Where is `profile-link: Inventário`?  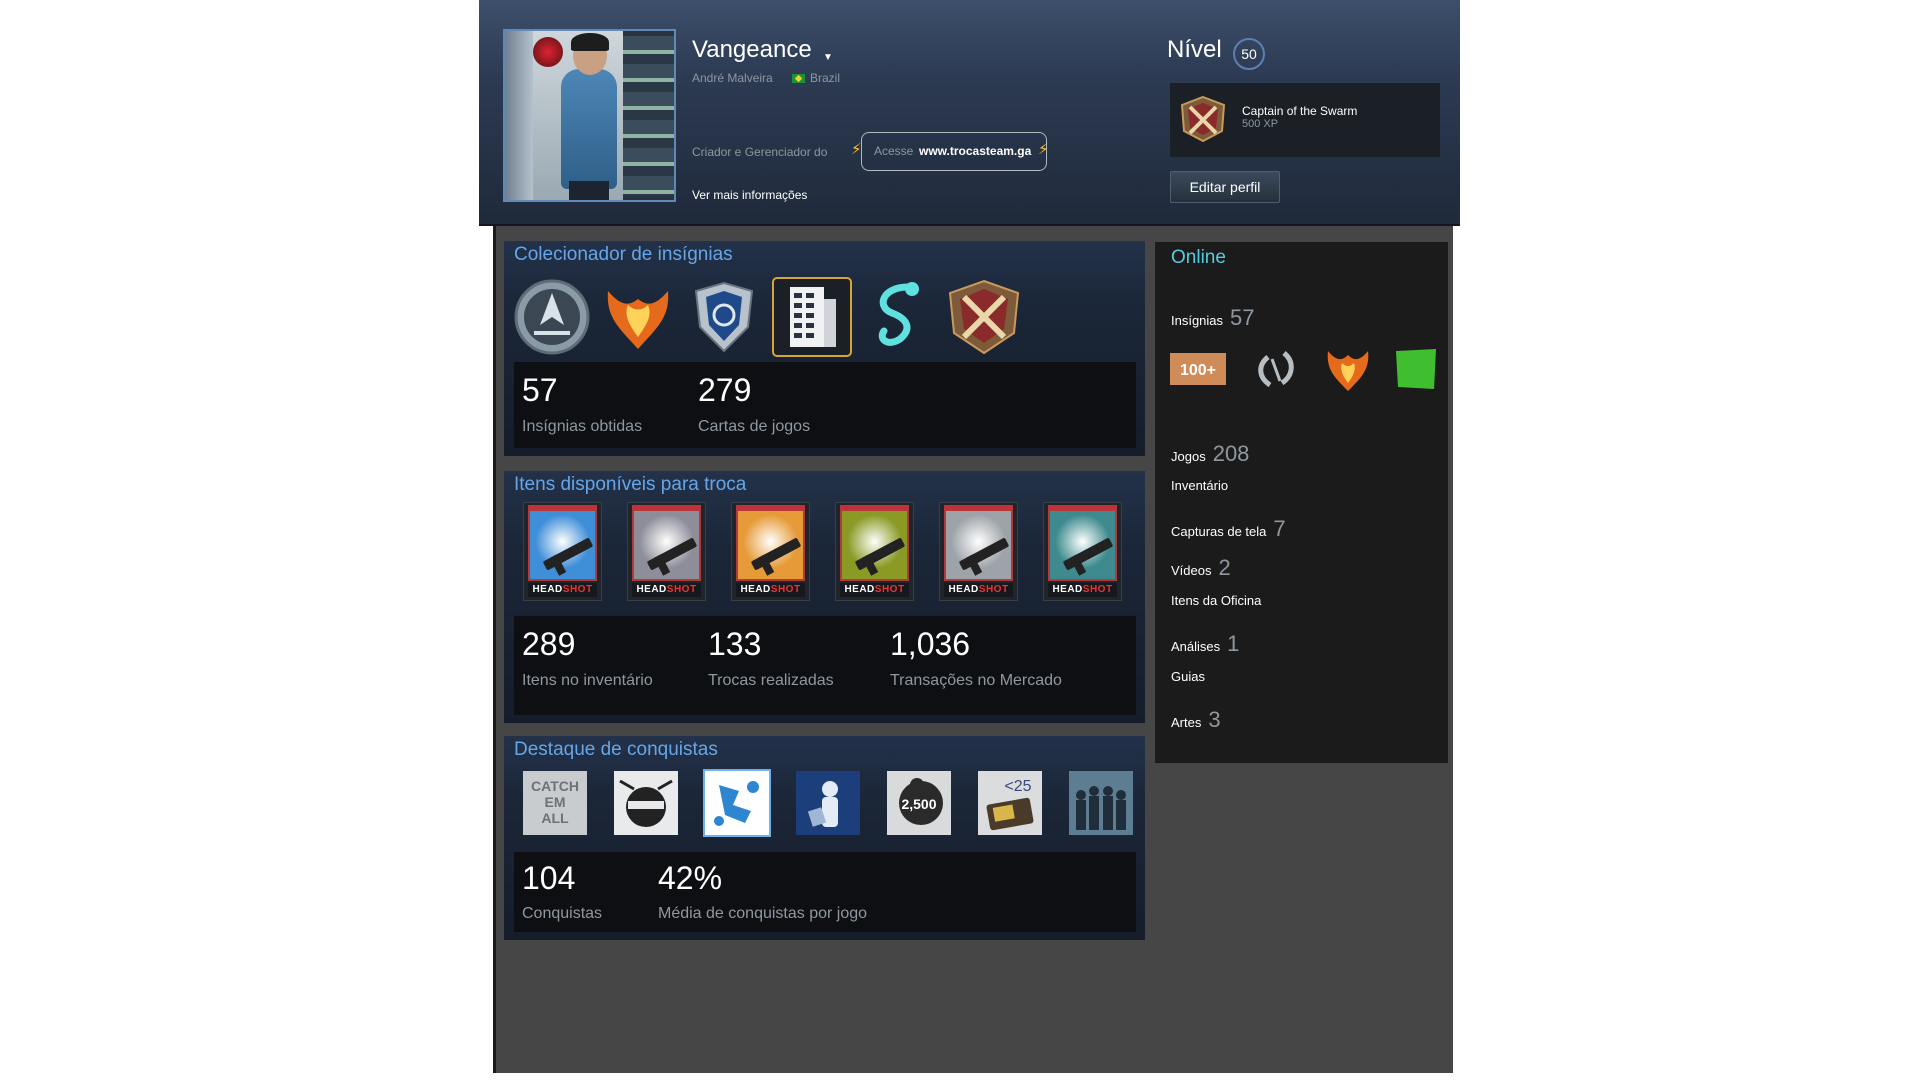 profile-link: Inventário is located at coordinates (1199, 485).